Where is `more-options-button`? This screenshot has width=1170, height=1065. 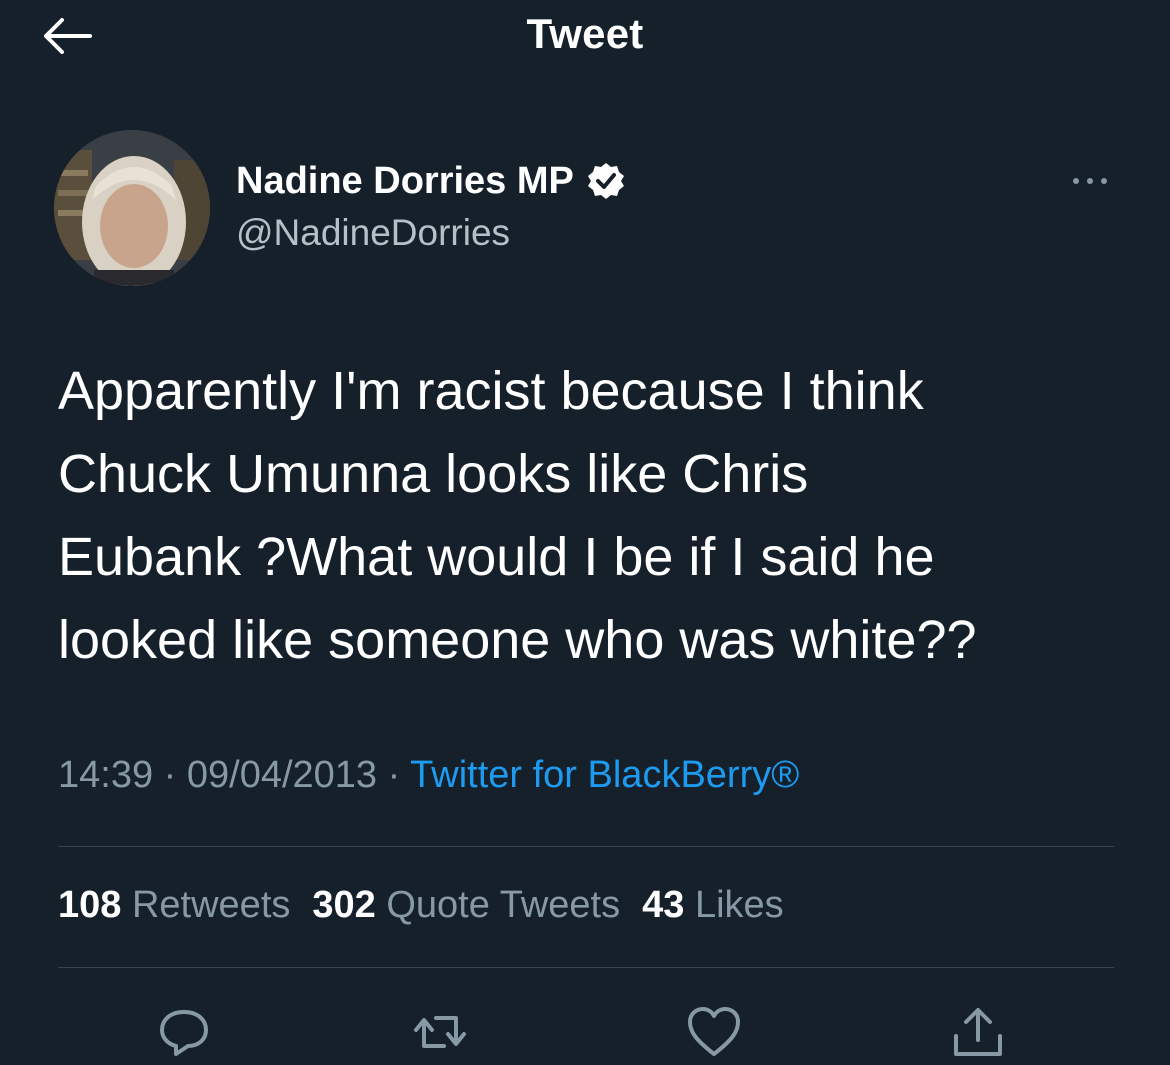 more-options-button is located at coordinates (1090, 181).